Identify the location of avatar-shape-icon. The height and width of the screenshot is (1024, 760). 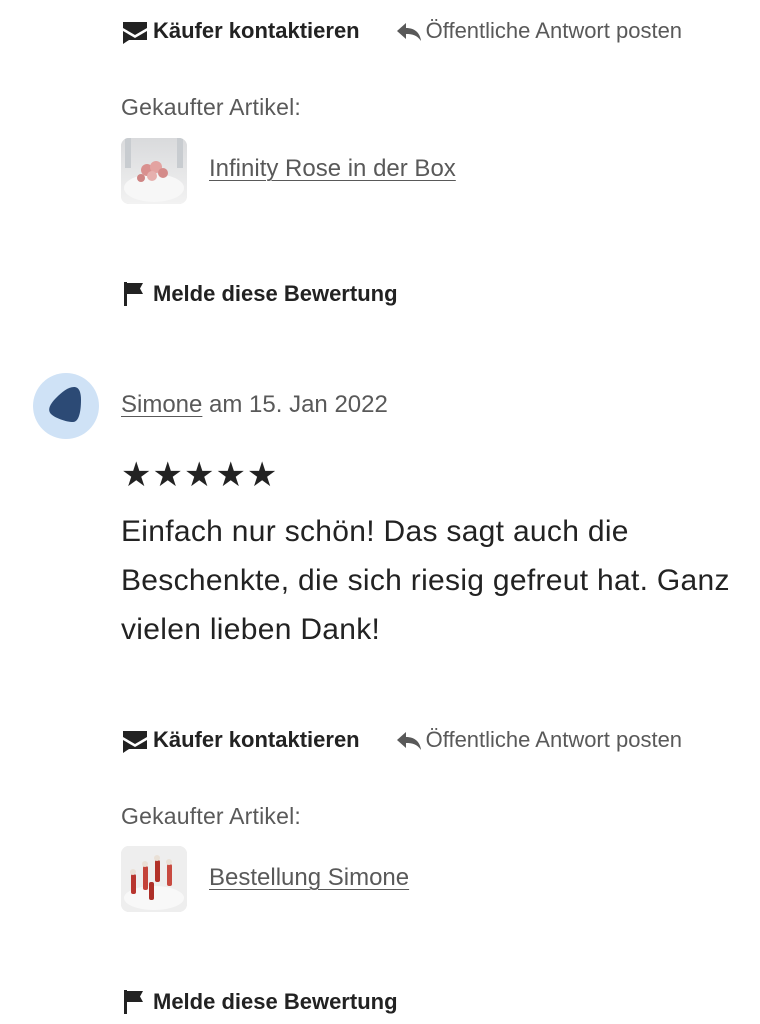
(66, 406).